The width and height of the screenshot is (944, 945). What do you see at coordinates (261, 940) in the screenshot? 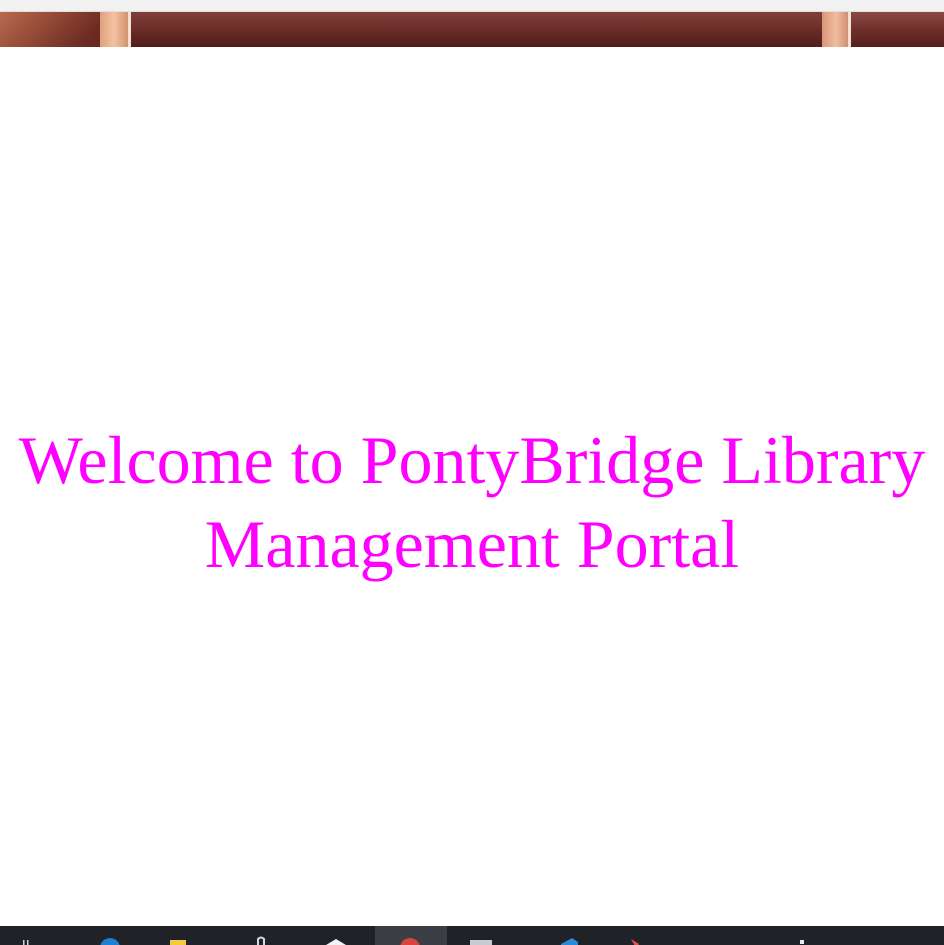
I see `paperclip-icon` at bounding box center [261, 940].